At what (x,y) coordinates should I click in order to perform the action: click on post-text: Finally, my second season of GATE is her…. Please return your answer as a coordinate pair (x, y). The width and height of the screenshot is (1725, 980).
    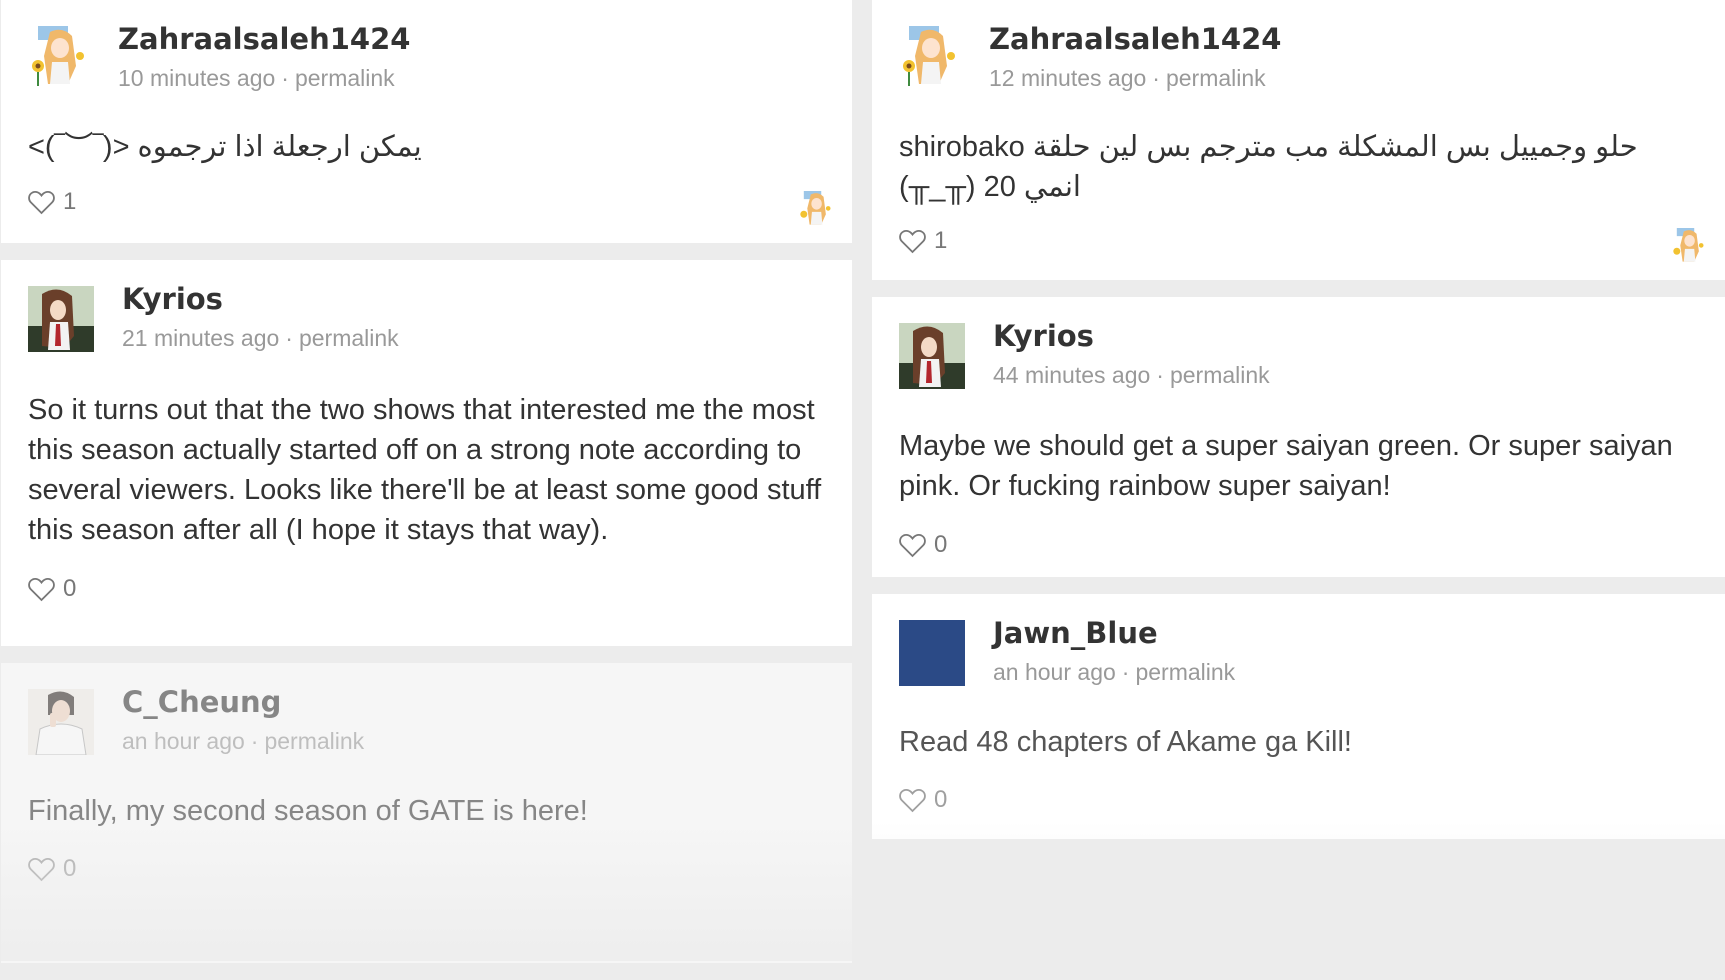
    Looking at the image, I should click on (308, 811).